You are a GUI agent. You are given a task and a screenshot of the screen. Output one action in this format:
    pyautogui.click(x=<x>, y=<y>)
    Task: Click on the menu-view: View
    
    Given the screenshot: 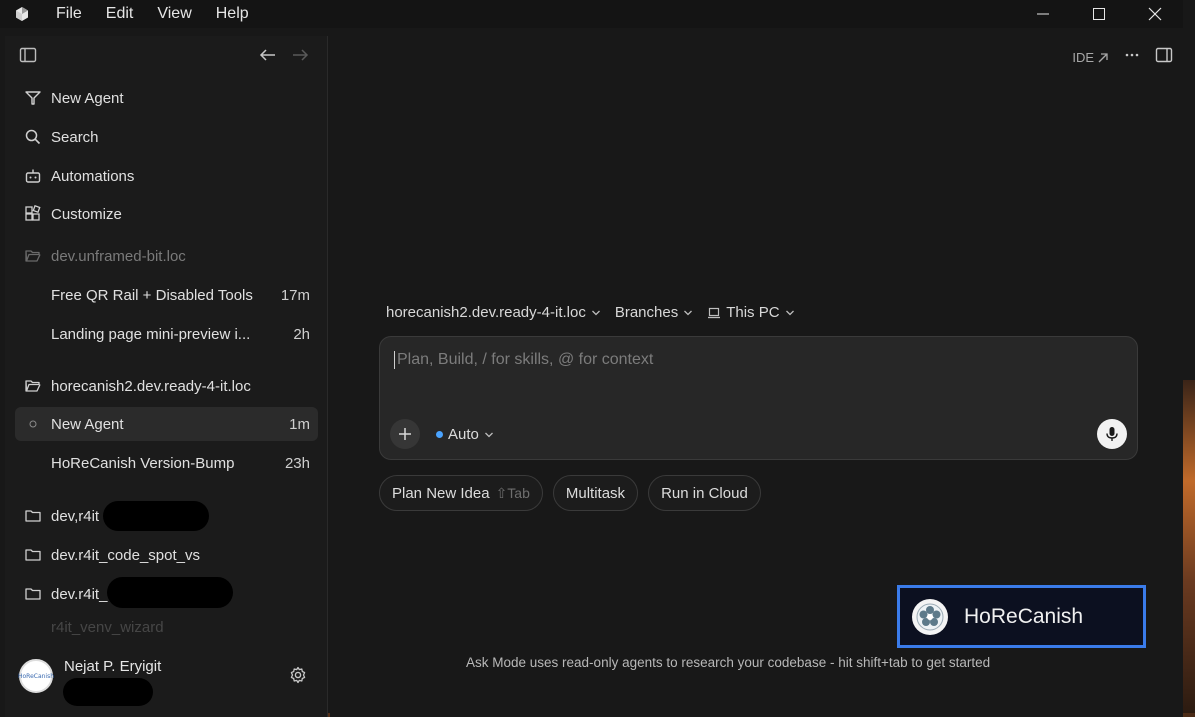 What is the action you would take?
    pyautogui.click(x=174, y=14)
    